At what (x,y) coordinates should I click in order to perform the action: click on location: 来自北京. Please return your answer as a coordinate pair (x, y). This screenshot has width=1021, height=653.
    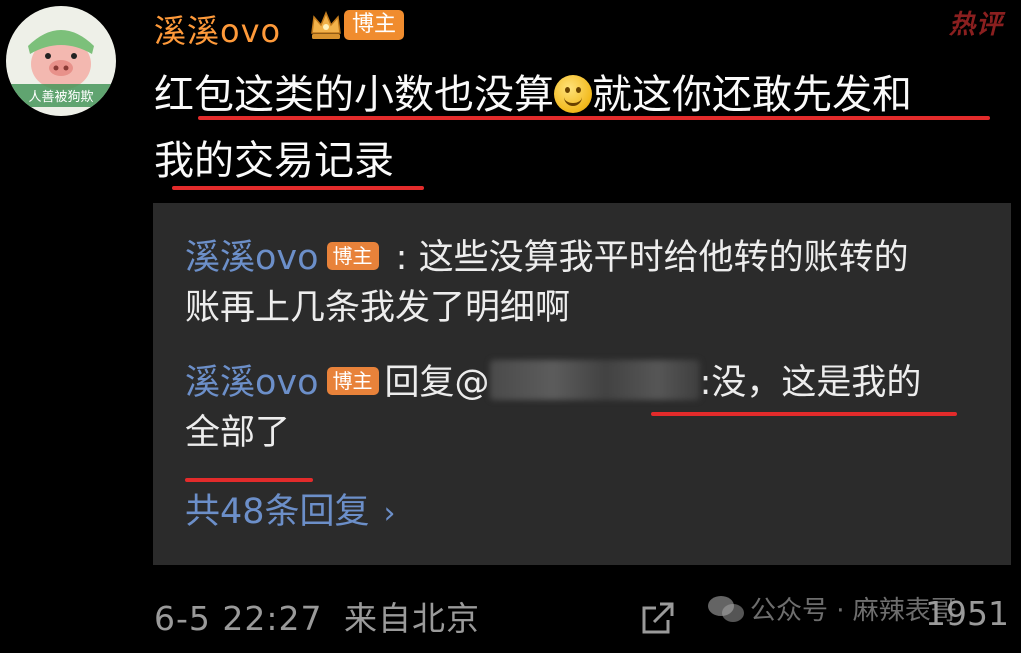
    Looking at the image, I should click on (412, 618).